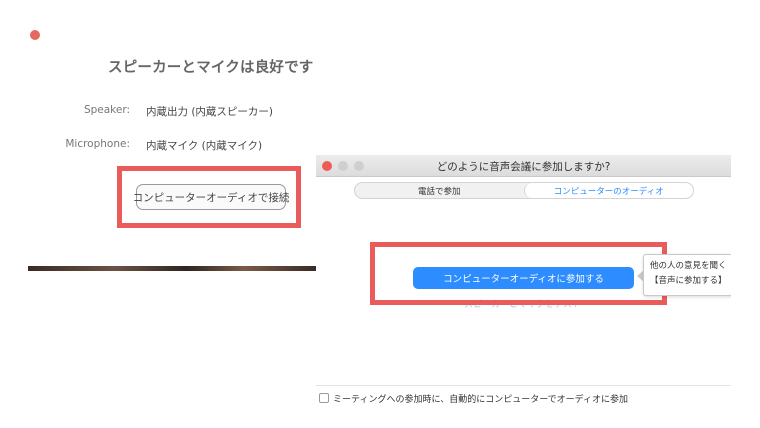 The image size is (760, 428). Describe the element at coordinates (523, 385) in the screenshot. I see `footer-divider` at that location.